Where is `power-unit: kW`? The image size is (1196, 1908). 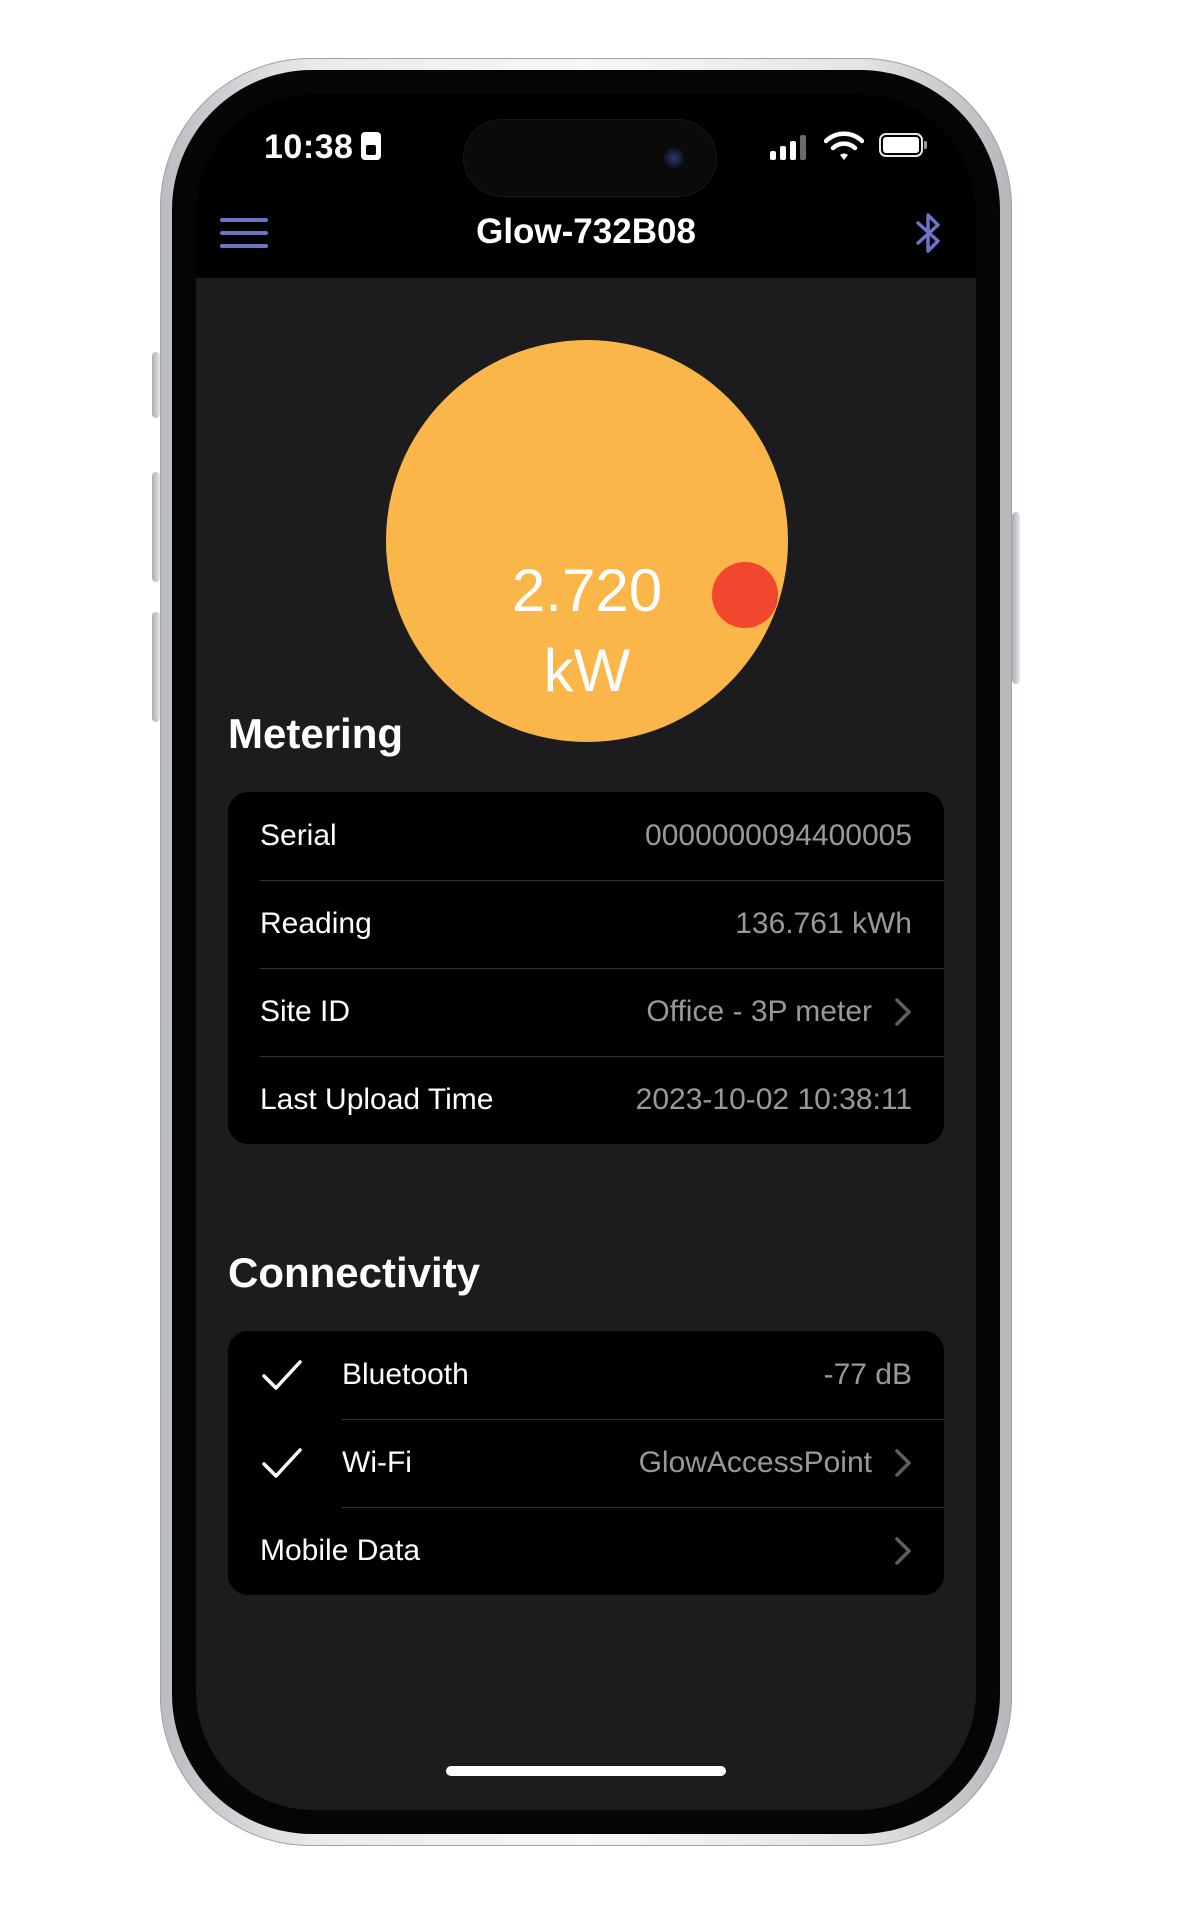
power-unit: kW is located at coordinates (587, 670).